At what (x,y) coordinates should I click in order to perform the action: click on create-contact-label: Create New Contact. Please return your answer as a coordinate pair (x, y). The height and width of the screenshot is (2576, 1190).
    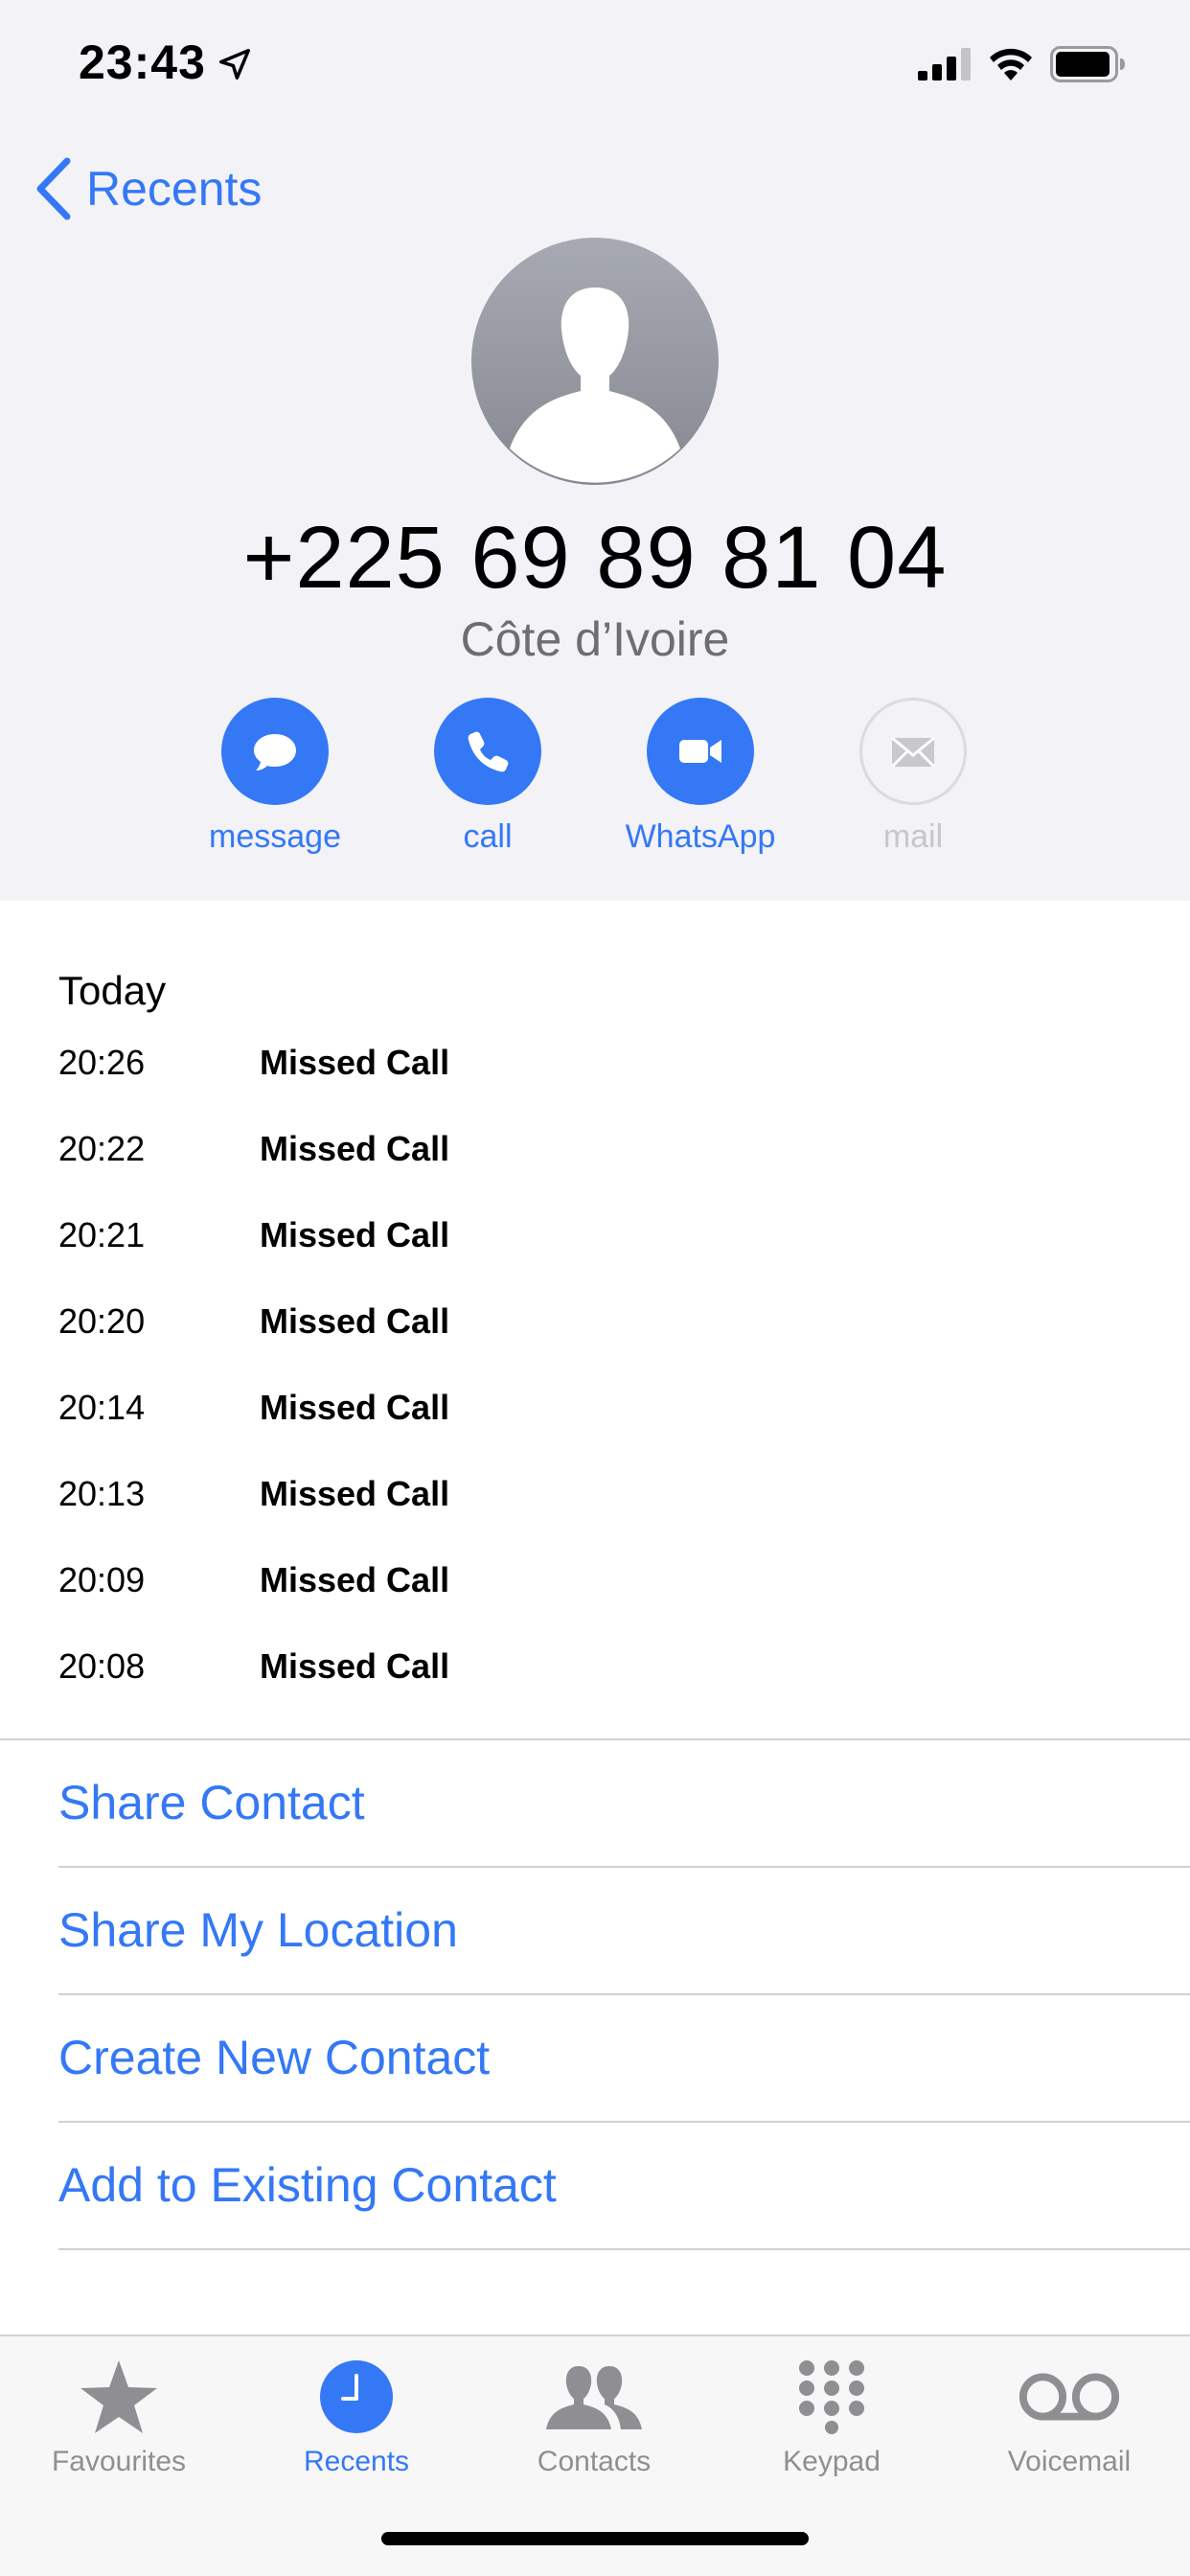
    Looking at the image, I should click on (274, 2057).